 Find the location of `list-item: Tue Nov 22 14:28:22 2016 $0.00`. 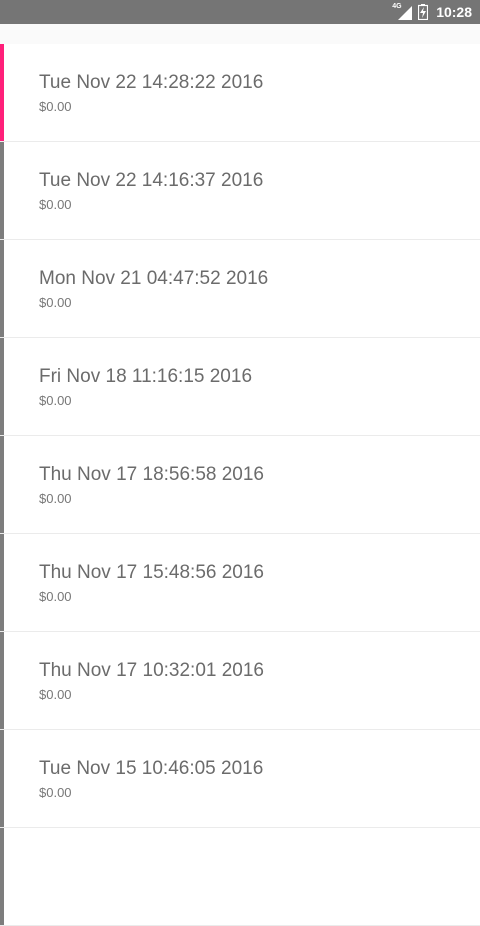

list-item: Tue Nov 22 14:28:22 2016 $0.00 is located at coordinates (240, 93).